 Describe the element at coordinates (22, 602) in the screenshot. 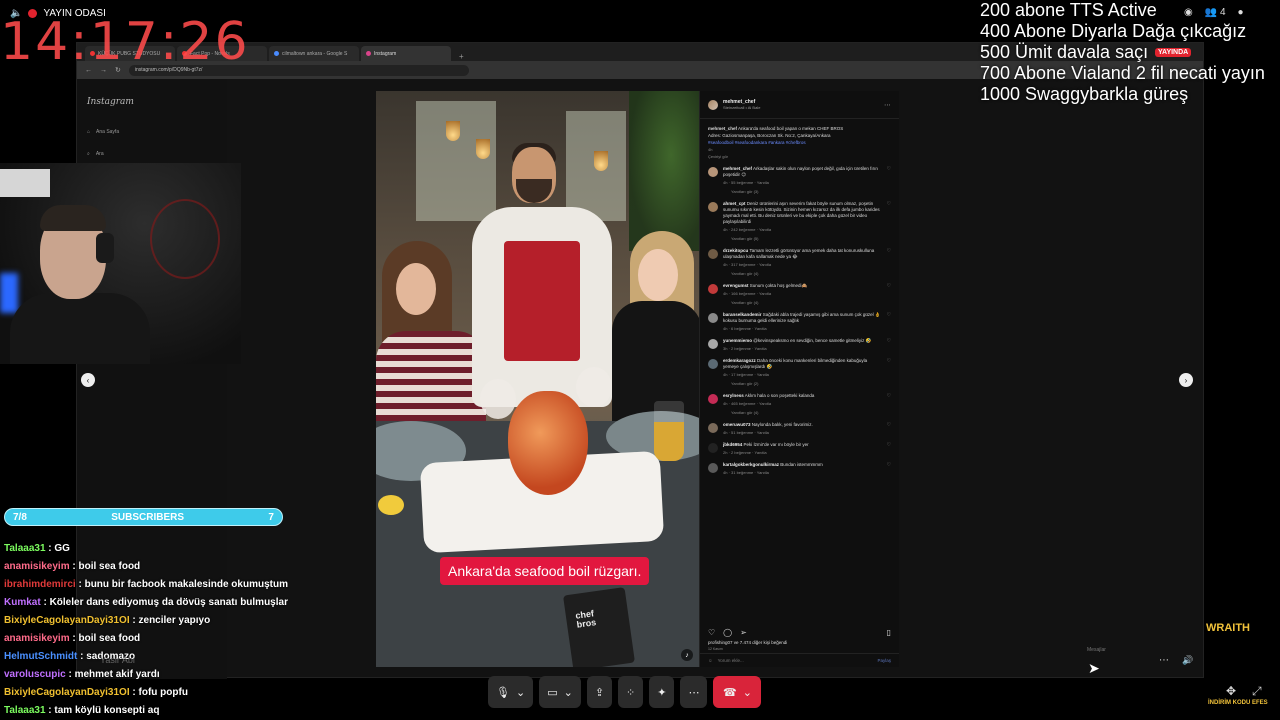

I see `chat-username: Kumkat` at that location.